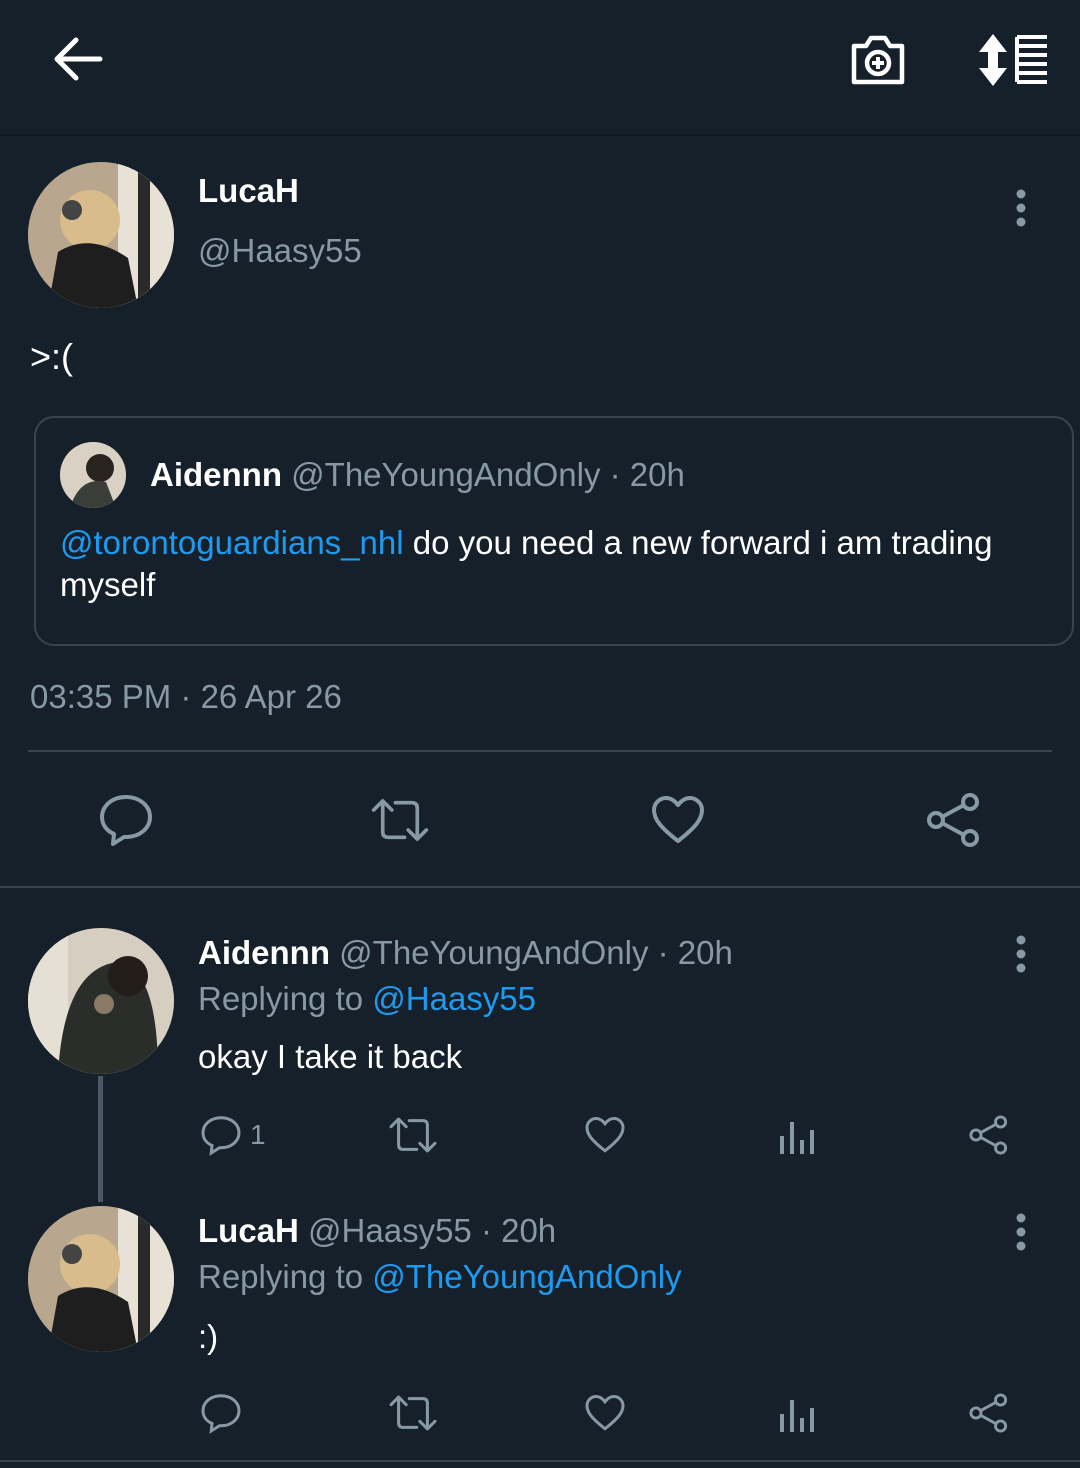  I want to click on replying-to-link: @TheYoungAndOnly, so click(526, 1276).